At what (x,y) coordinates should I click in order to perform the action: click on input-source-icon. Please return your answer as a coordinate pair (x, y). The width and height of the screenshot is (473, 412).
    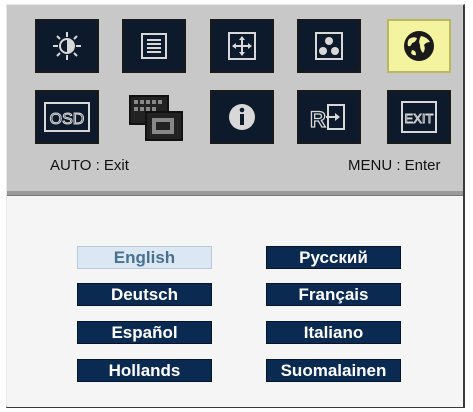
    Looking at the image, I should click on (156, 118).